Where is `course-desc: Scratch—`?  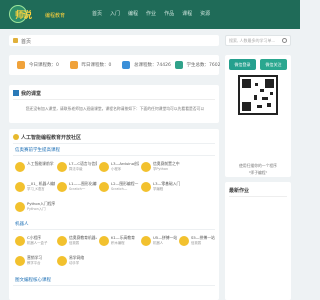 course-desc: Scratch— is located at coordinates (119, 189).